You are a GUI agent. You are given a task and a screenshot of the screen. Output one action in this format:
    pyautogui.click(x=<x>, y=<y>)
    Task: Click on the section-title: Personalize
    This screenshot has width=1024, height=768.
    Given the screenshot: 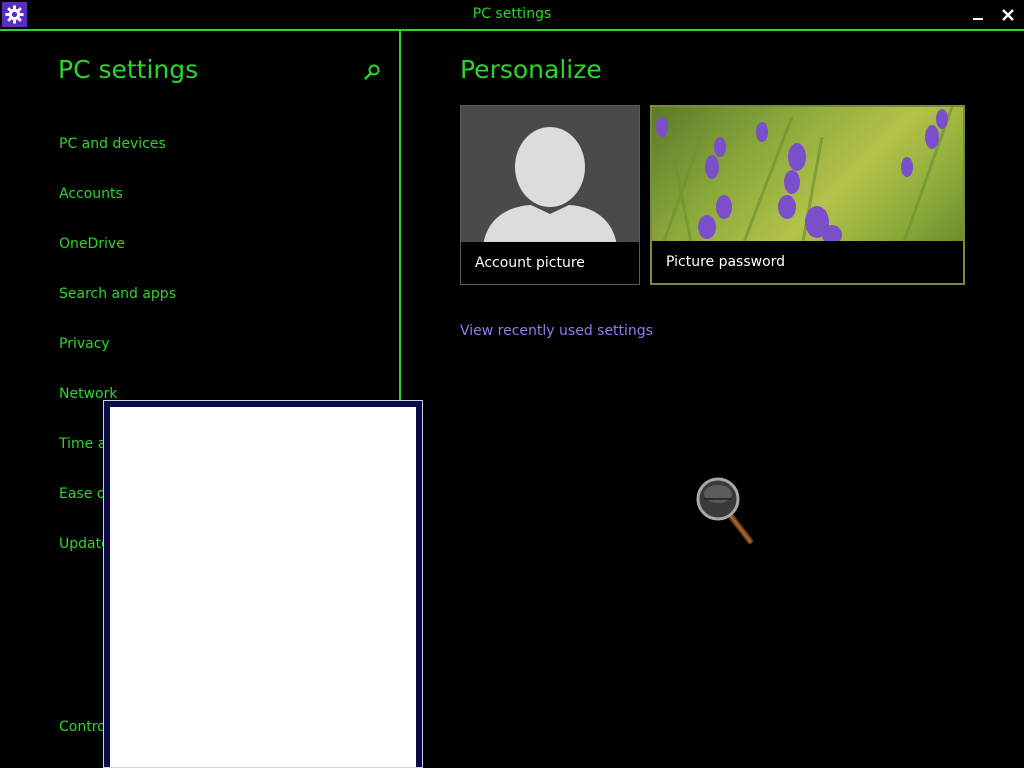 What is the action you would take?
    pyautogui.click(x=531, y=69)
    